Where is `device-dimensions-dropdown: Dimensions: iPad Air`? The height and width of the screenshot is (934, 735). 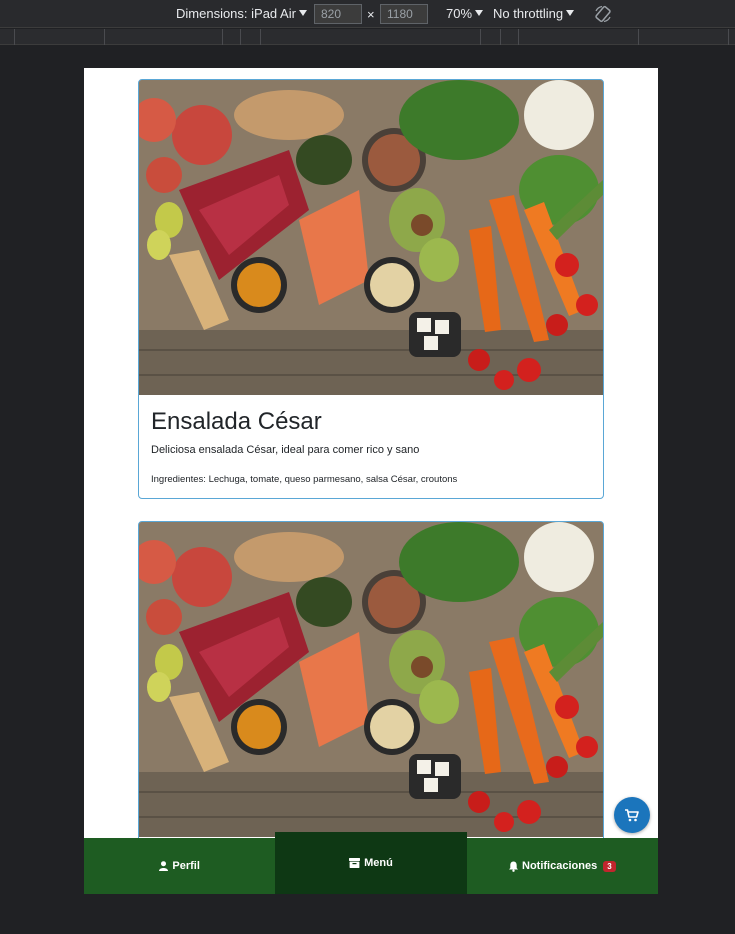
device-dimensions-dropdown: Dimensions: iPad Air is located at coordinates (241, 13).